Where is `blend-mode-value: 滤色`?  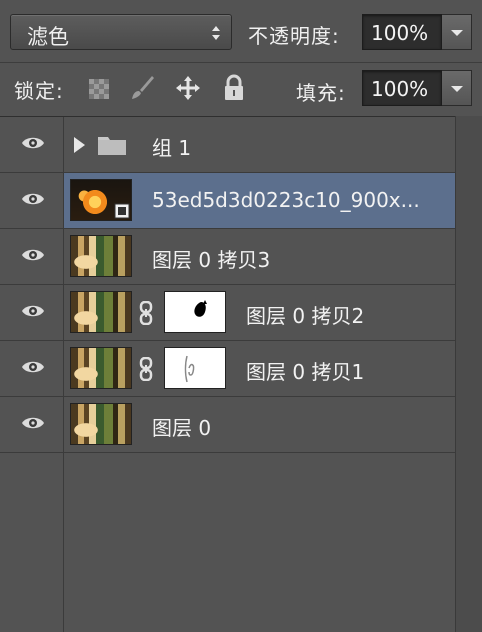
blend-mode-value: 滤色 is located at coordinates (48, 37).